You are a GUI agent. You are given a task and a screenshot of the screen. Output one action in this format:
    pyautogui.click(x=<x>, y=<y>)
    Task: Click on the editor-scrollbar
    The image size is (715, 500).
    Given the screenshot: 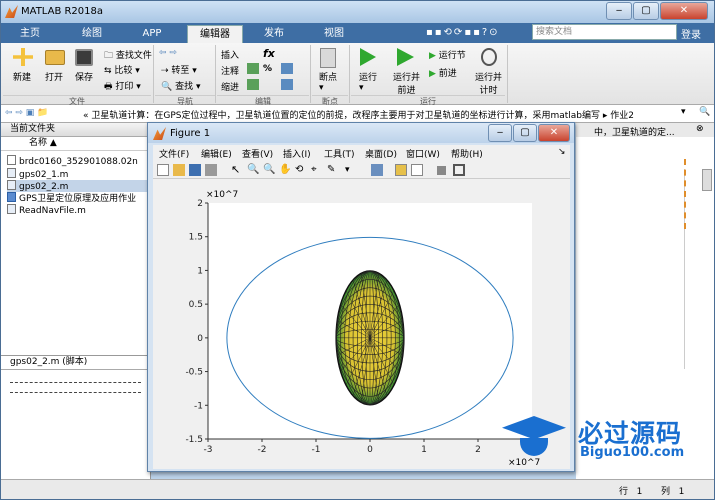 What is the action you would take?
    pyautogui.click(x=707, y=180)
    